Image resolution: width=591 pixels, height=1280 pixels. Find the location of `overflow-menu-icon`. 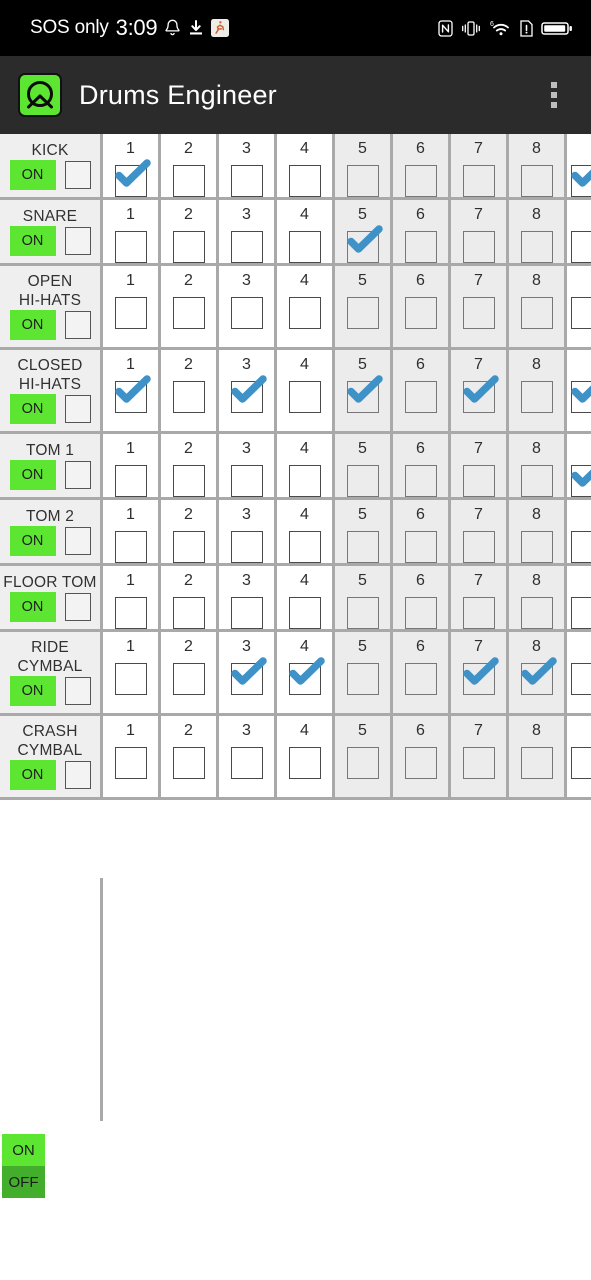

overflow-menu-icon is located at coordinates (554, 95).